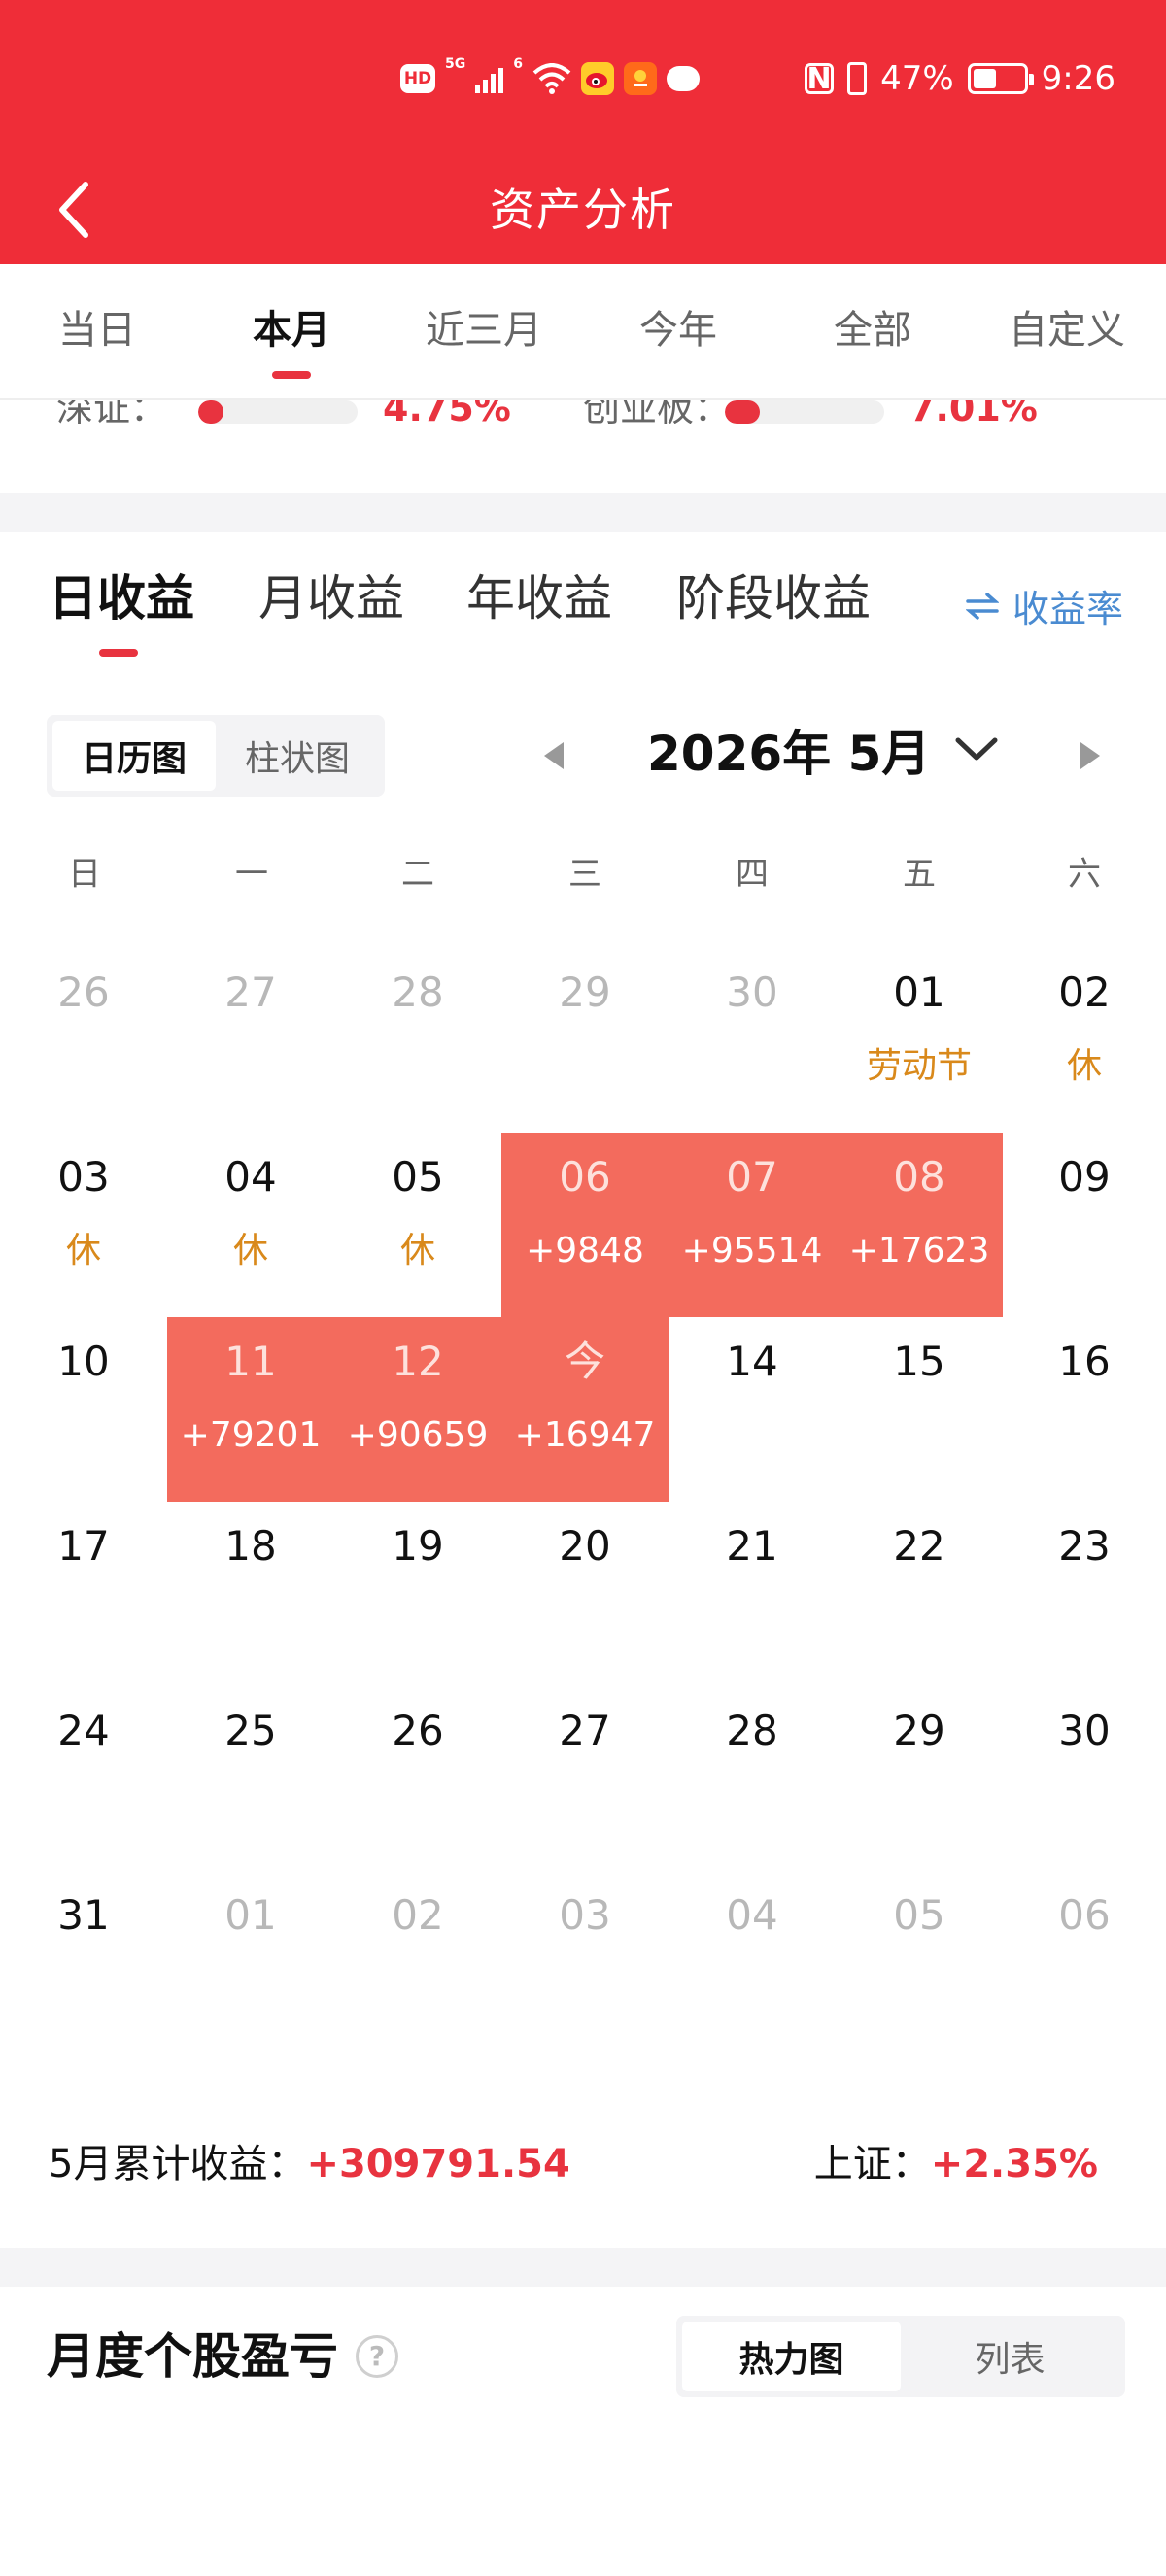  I want to click on tab-this-year: 今年, so click(678, 330).